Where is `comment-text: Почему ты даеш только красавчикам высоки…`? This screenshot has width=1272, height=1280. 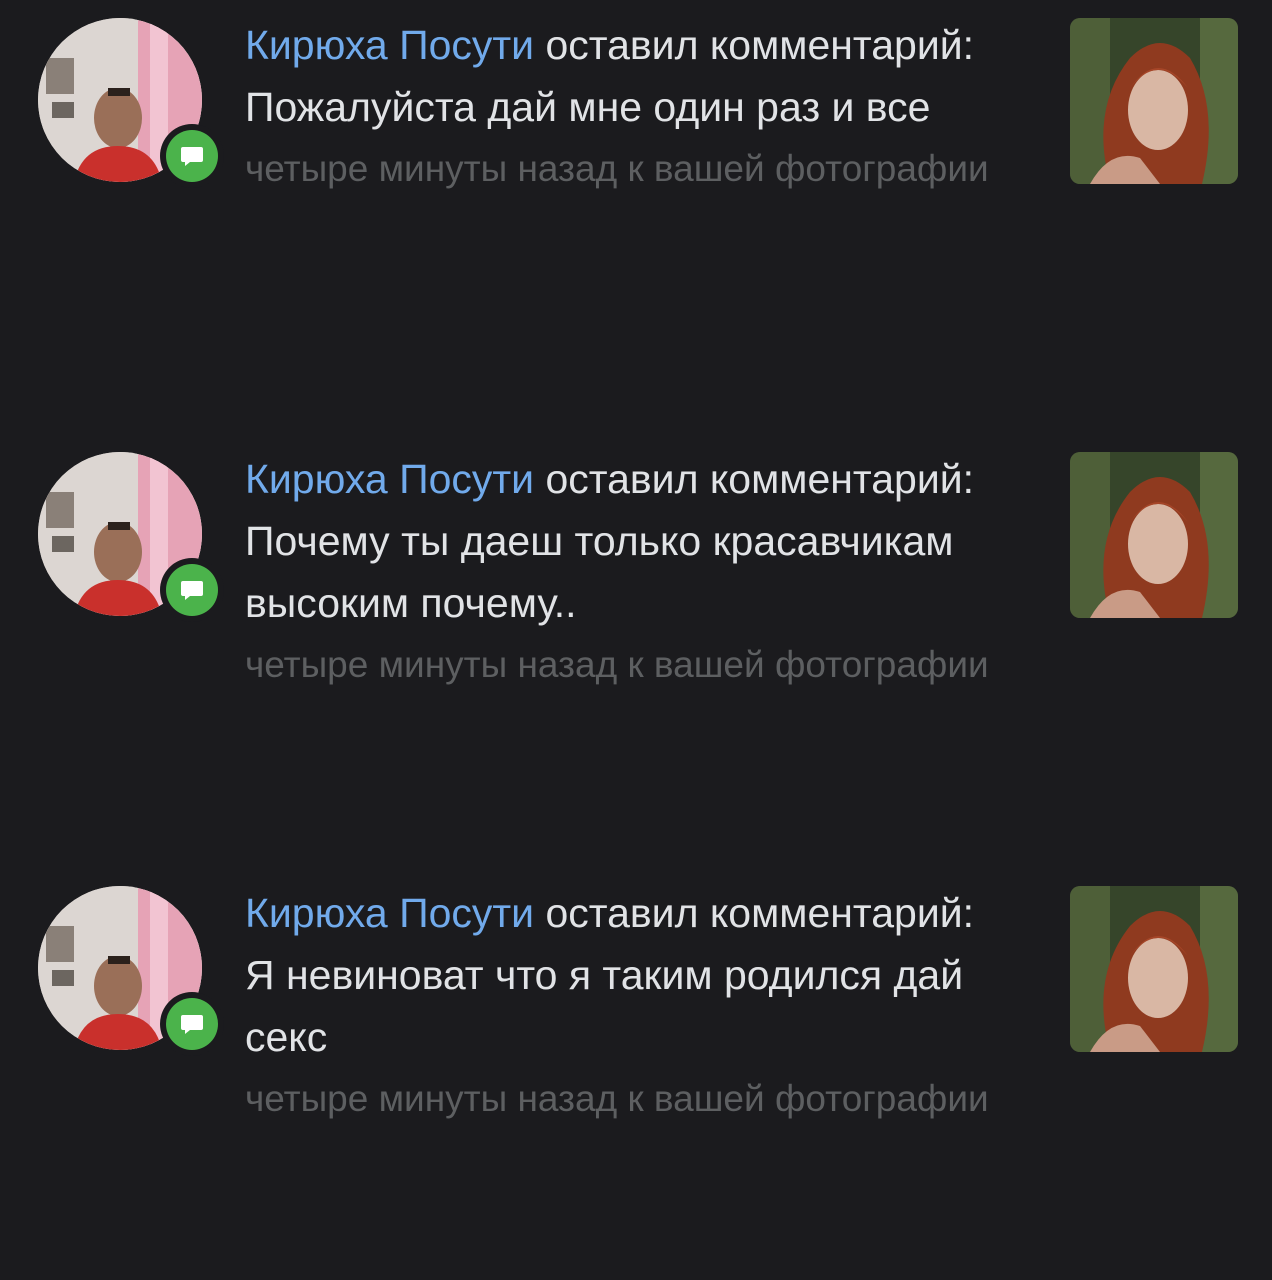
comment-text: Почему ты даеш только красавчикам высоки… is located at coordinates (599, 572).